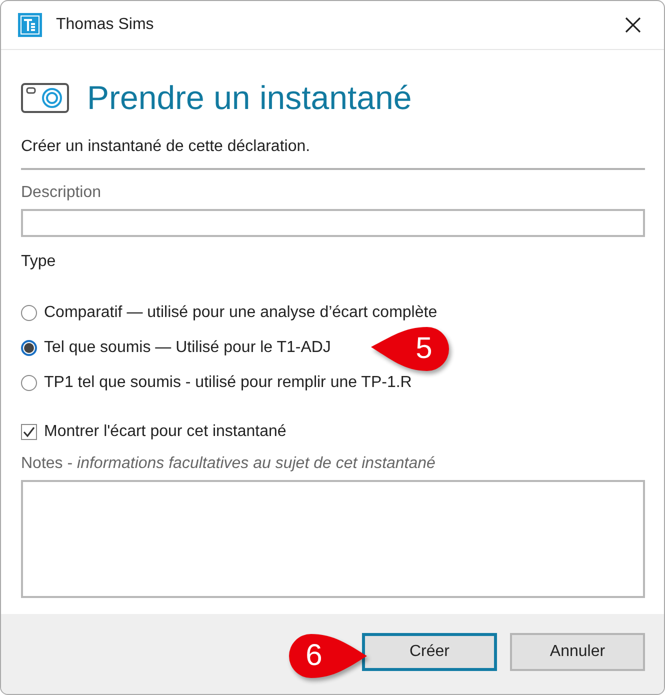 This screenshot has width=665, height=695. Describe the element at coordinates (429, 652) in the screenshot. I see `dialog-button: Créer` at that location.